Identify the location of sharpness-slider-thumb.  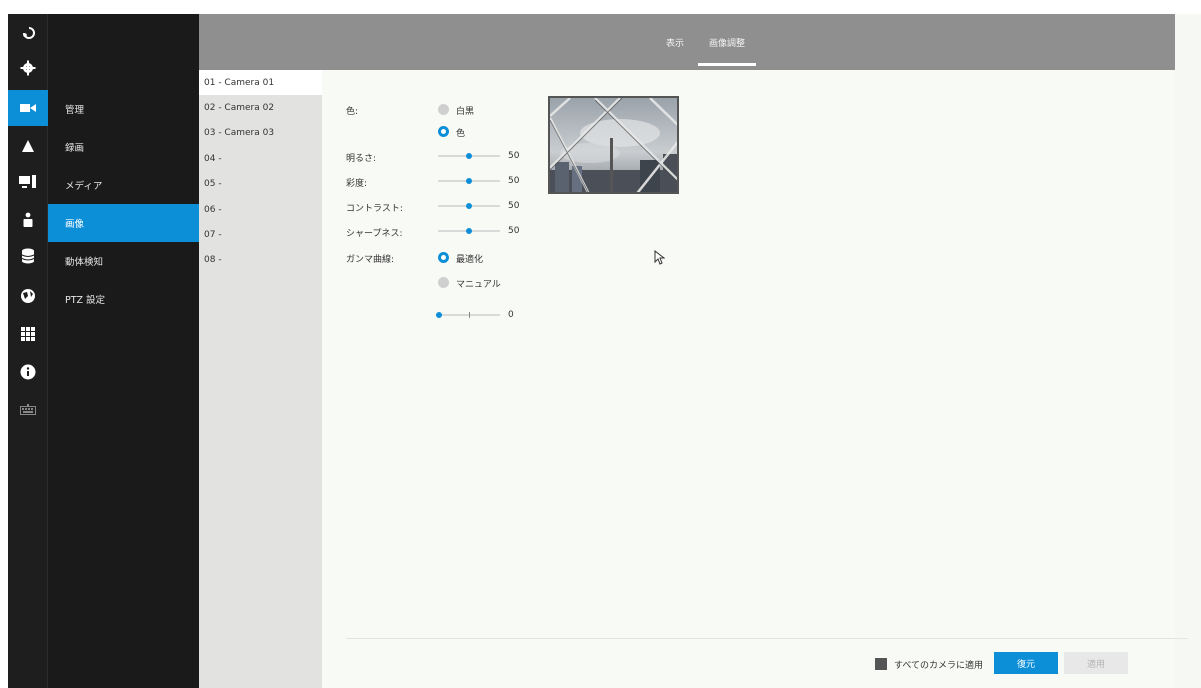
(469, 231).